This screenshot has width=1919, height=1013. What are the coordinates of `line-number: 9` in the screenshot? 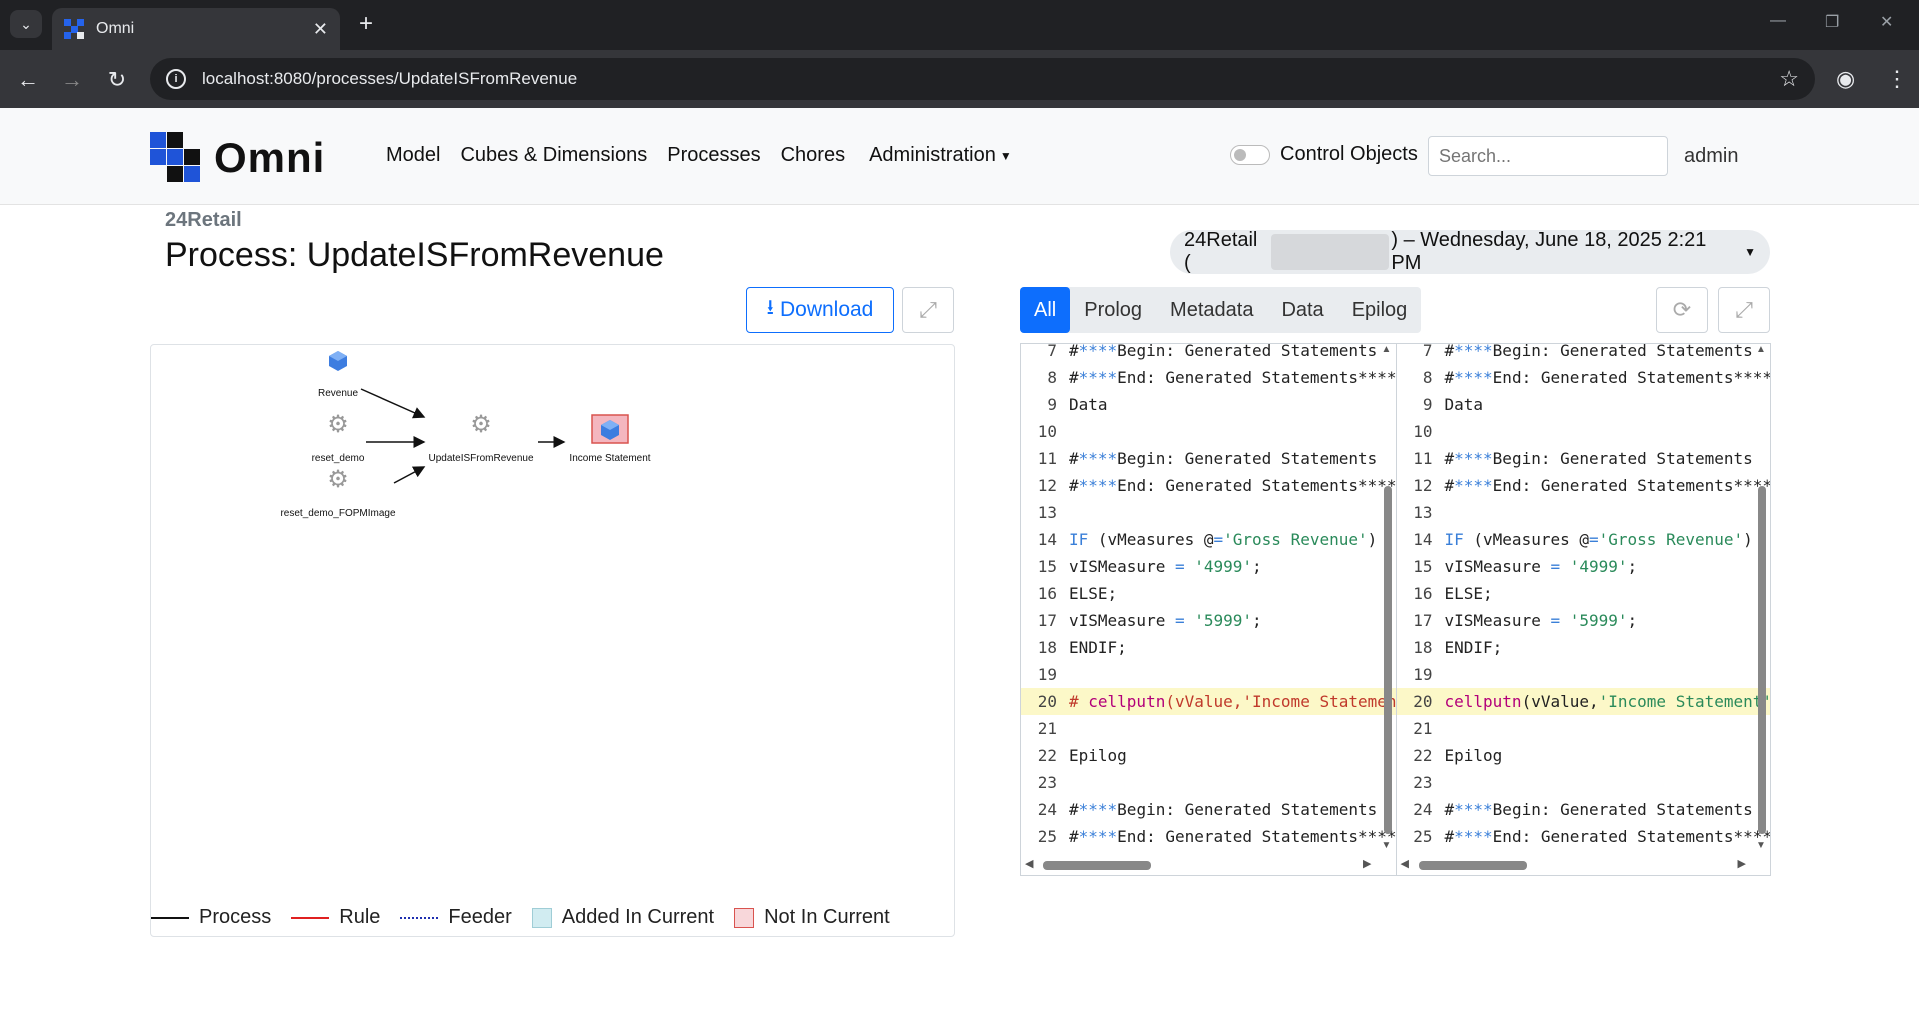 It's located at (1427, 404).